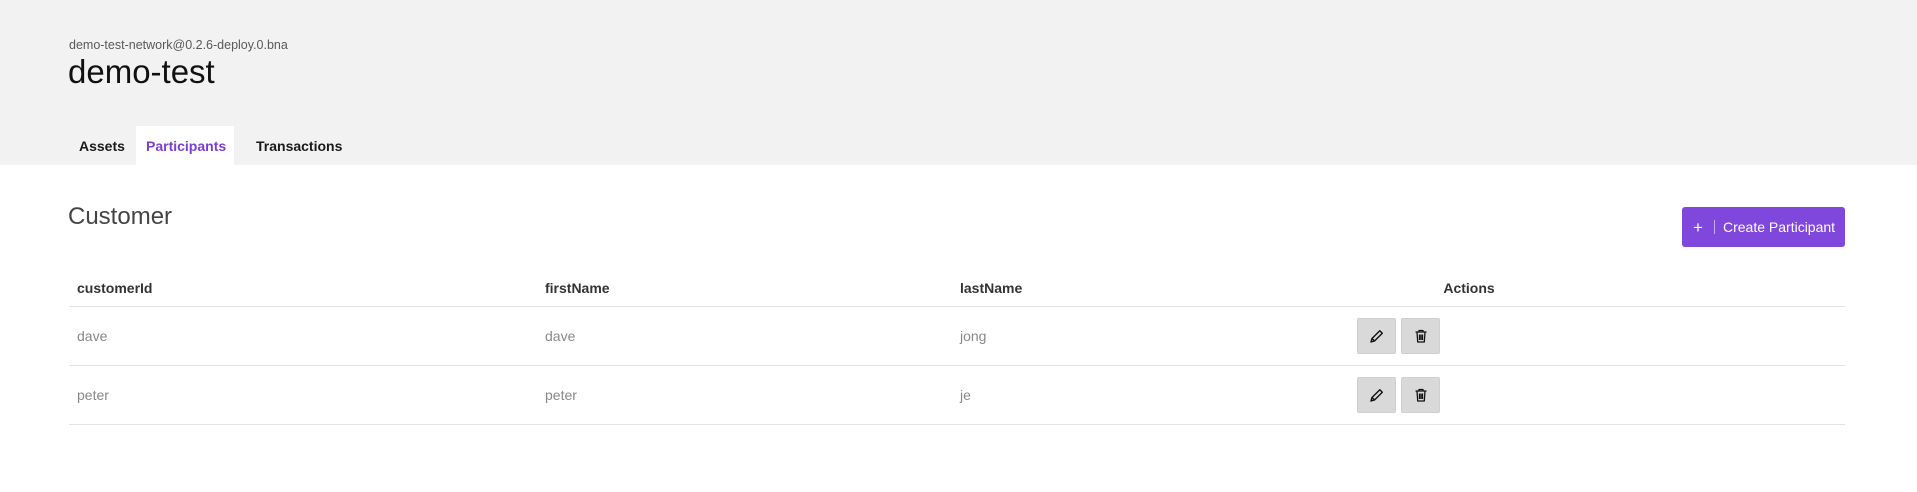 Image resolution: width=1917 pixels, height=492 pixels. I want to click on button-separator, so click(1714, 227).